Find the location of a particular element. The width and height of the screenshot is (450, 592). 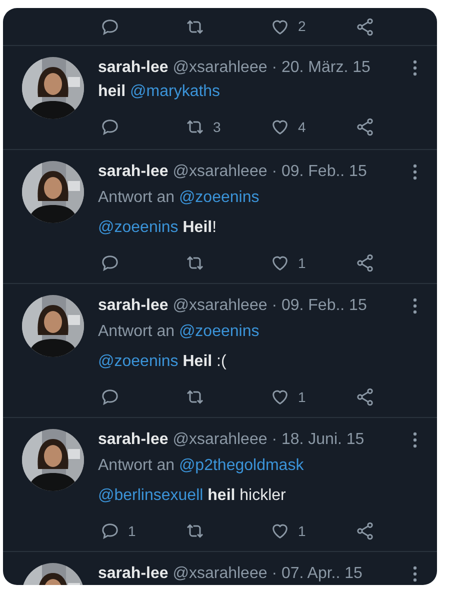

reply-context: Antwort an @p2thegoldmask is located at coordinates (201, 466).